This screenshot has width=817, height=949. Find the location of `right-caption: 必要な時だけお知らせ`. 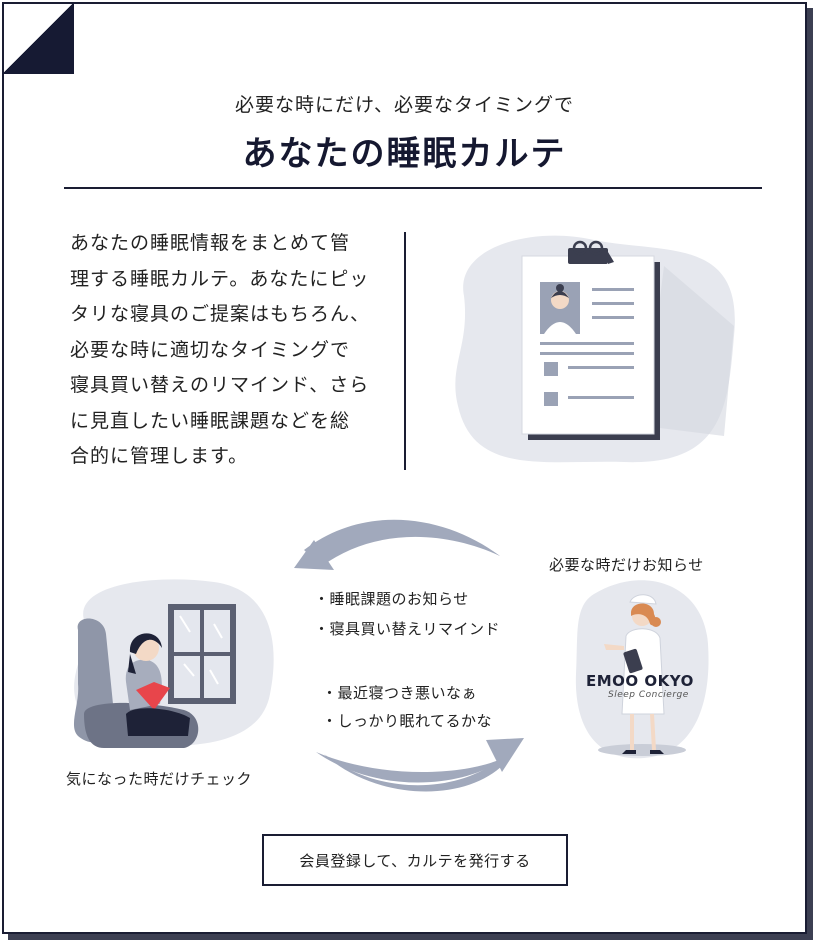

right-caption: 必要な時だけお知らせ is located at coordinates (626, 565).